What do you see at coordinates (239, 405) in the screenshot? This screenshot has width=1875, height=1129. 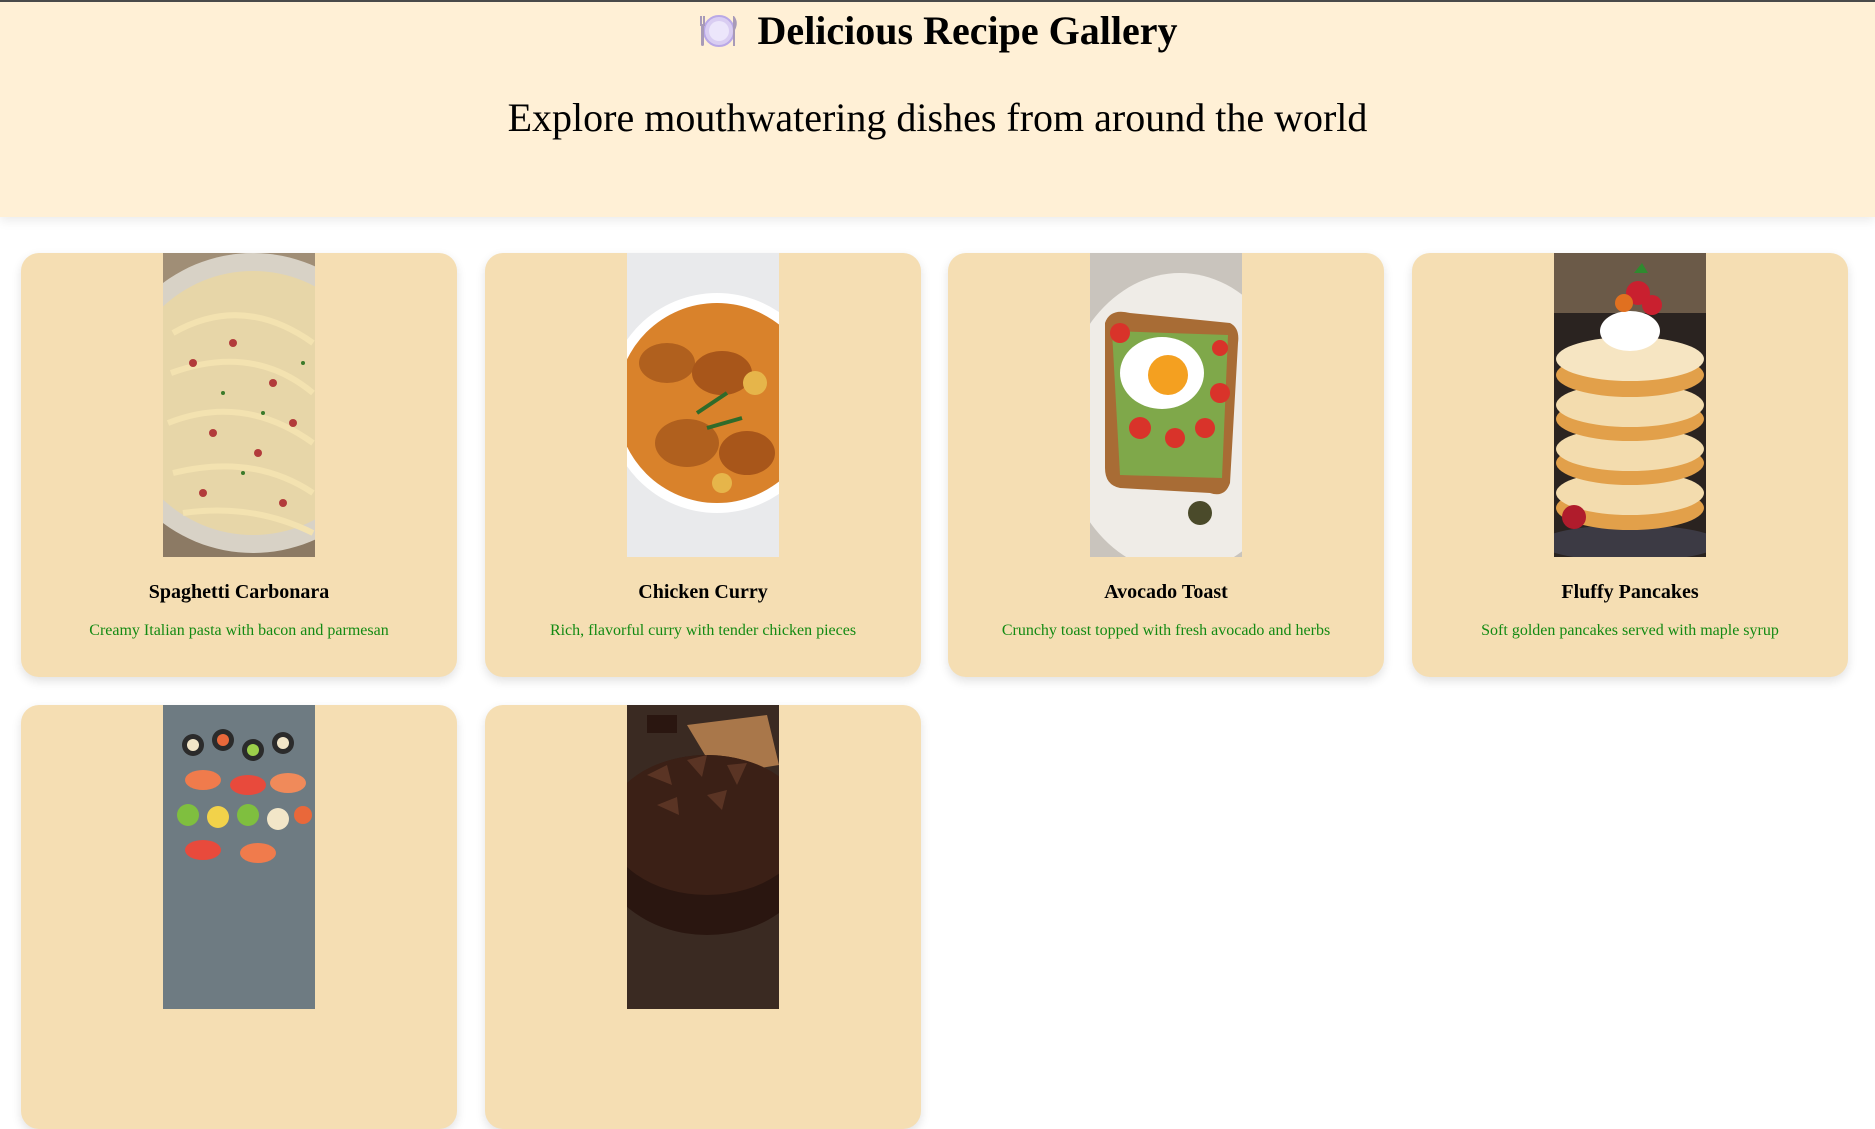 I see `spaghetti-carbonara-photo` at bounding box center [239, 405].